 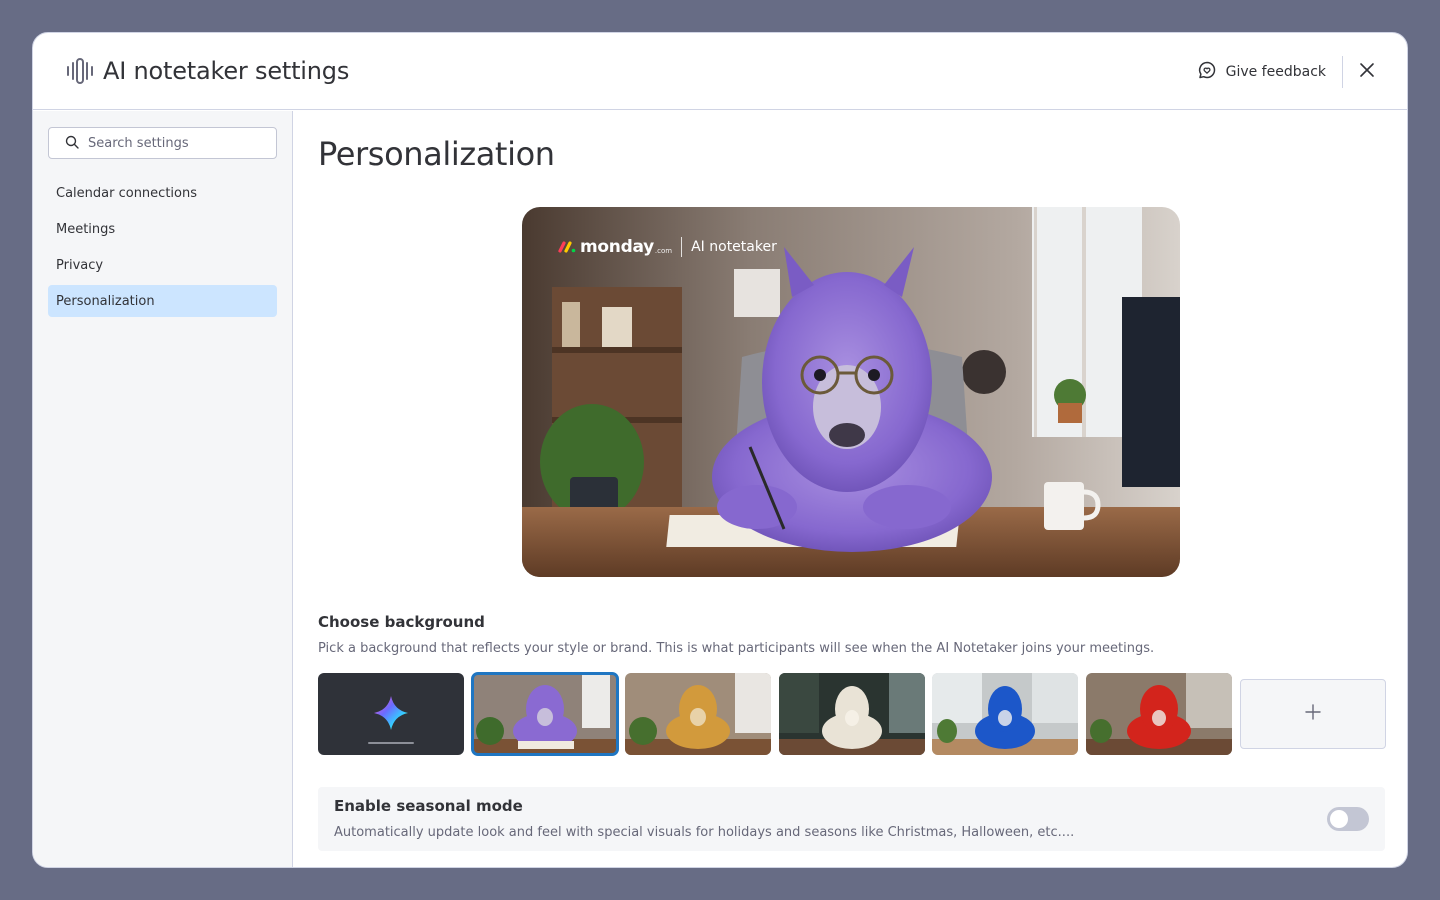 I want to click on modal-title: AI notetaker settings, so click(x=226, y=71).